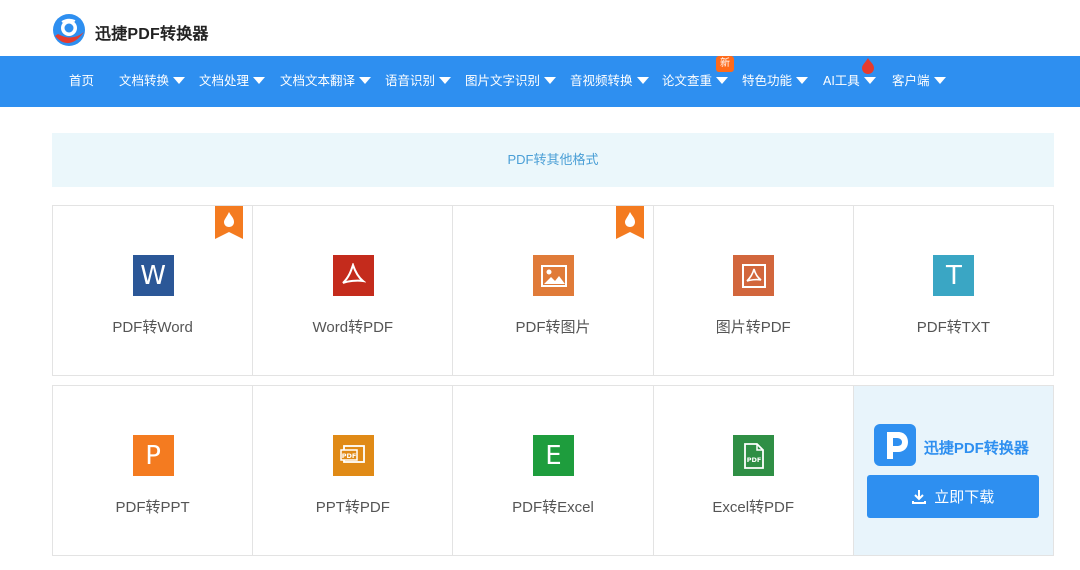 The width and height of the screenshot is (1080, 570). What do you see at coordinates (511, 81) in the screenshot?
I see `nav-image-ocr: 图片文字识别` at bounding box center [511, 81].